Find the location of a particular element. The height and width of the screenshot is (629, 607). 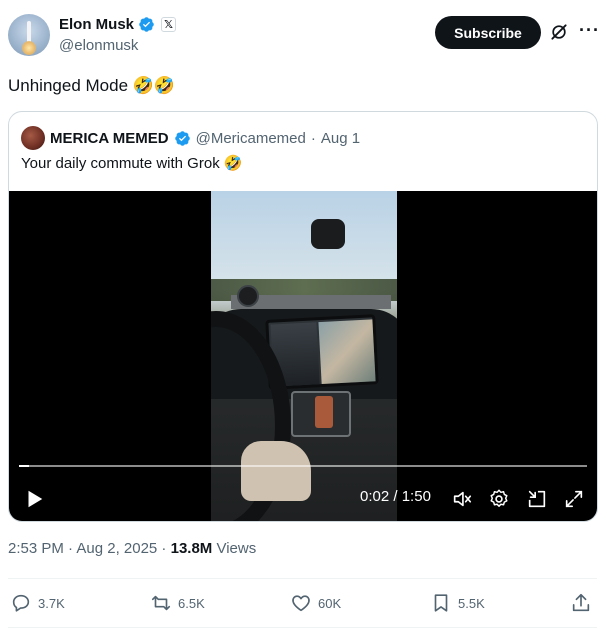

bookmark-button: 5.5K is located at coordinates (457, 603).